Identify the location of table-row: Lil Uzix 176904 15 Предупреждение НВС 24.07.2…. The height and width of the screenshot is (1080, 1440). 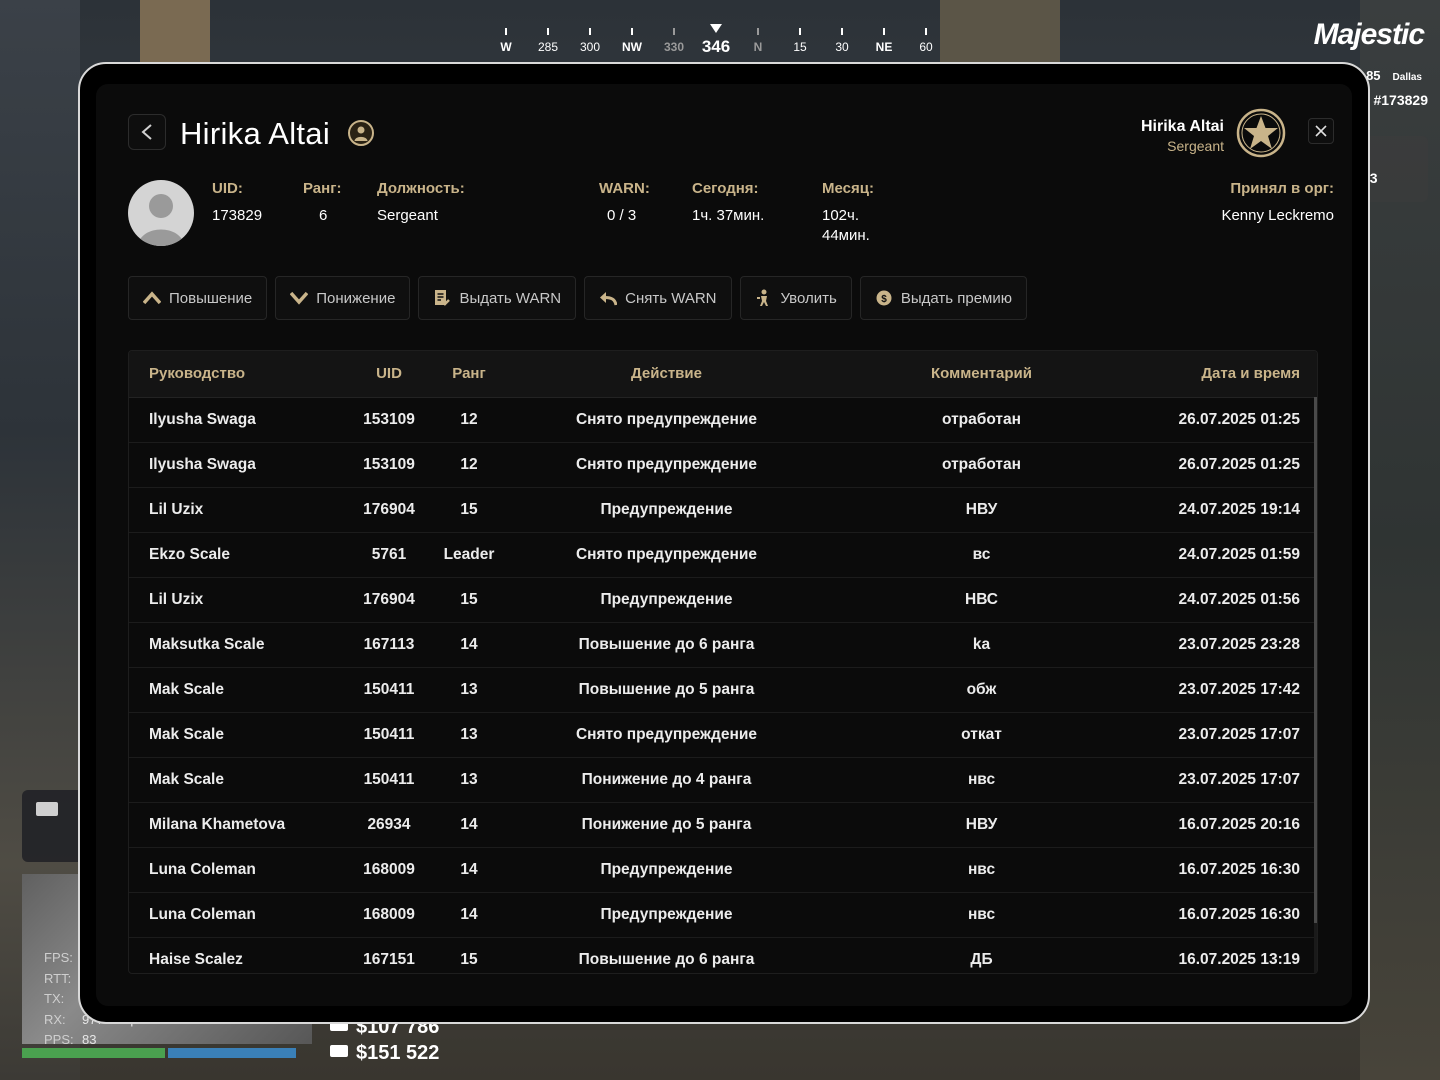
(723, 600).